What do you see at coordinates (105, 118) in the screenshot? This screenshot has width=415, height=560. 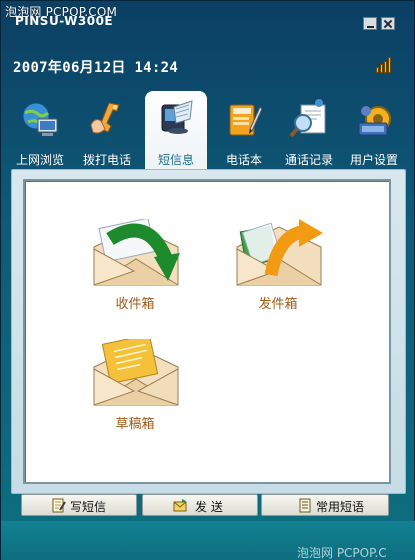 I see `phone-hand-icon` at bounding box center [105, 118].